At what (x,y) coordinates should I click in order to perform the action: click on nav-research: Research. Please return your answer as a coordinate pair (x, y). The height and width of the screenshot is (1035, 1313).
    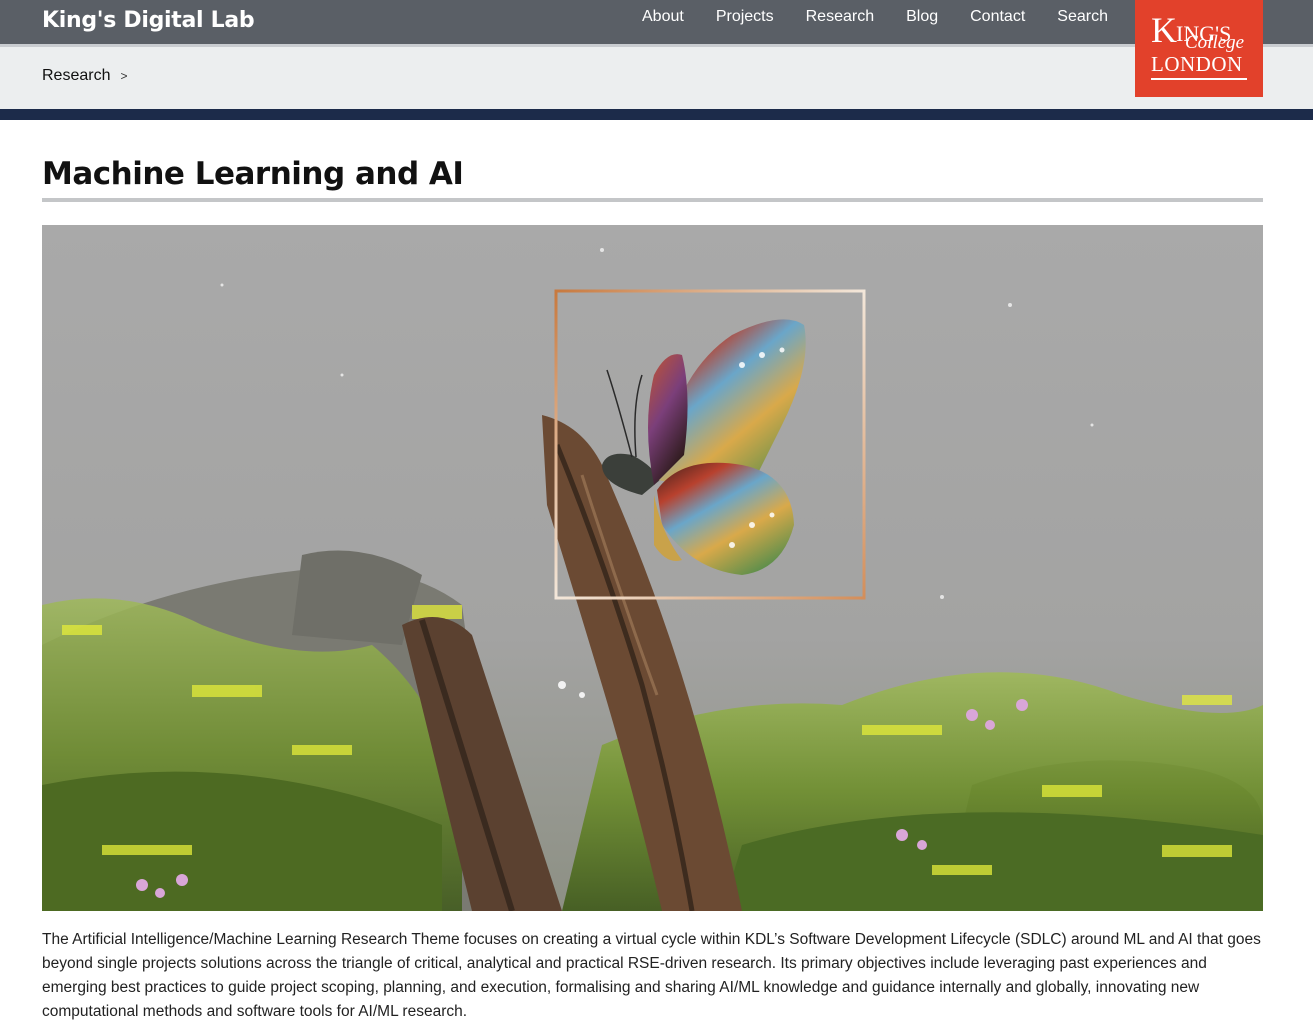
    Looking at the image, I should click on (840, 17).